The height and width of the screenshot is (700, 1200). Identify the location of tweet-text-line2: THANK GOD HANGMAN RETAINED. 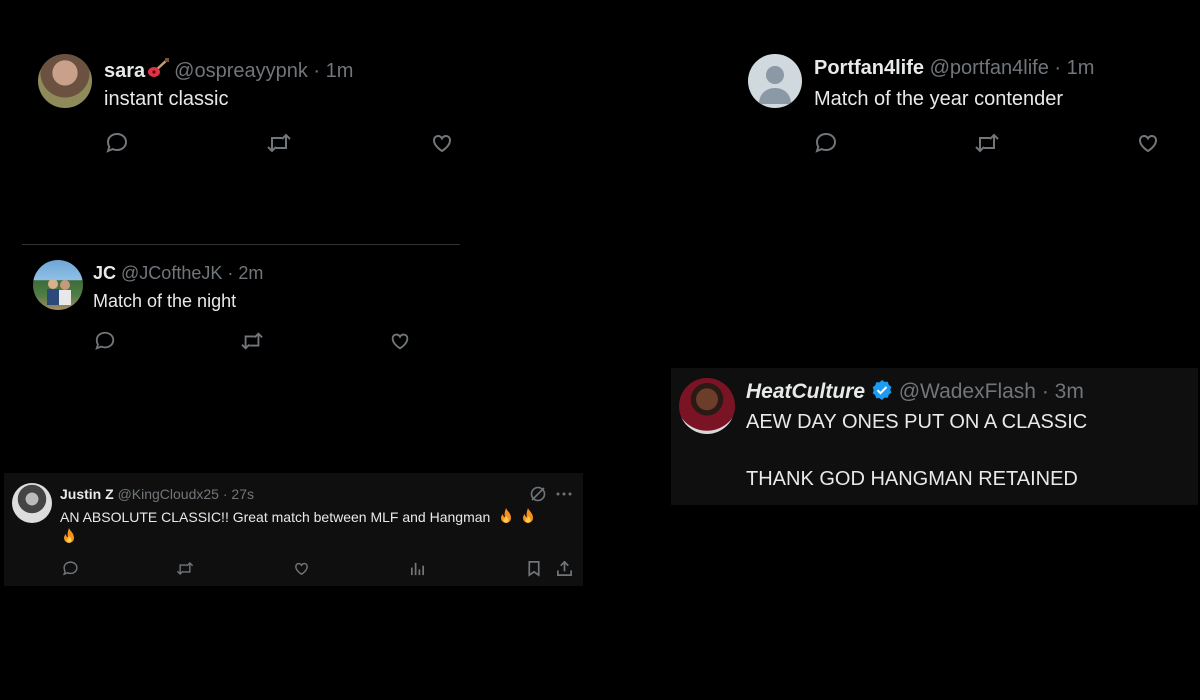
(912, 479).